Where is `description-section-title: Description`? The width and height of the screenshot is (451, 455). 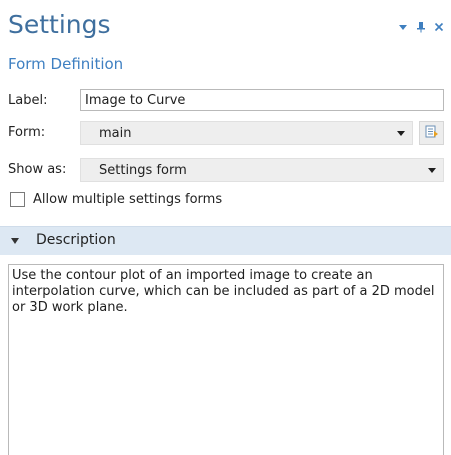 description-section-title: Description is located at coordinates (76, 240).